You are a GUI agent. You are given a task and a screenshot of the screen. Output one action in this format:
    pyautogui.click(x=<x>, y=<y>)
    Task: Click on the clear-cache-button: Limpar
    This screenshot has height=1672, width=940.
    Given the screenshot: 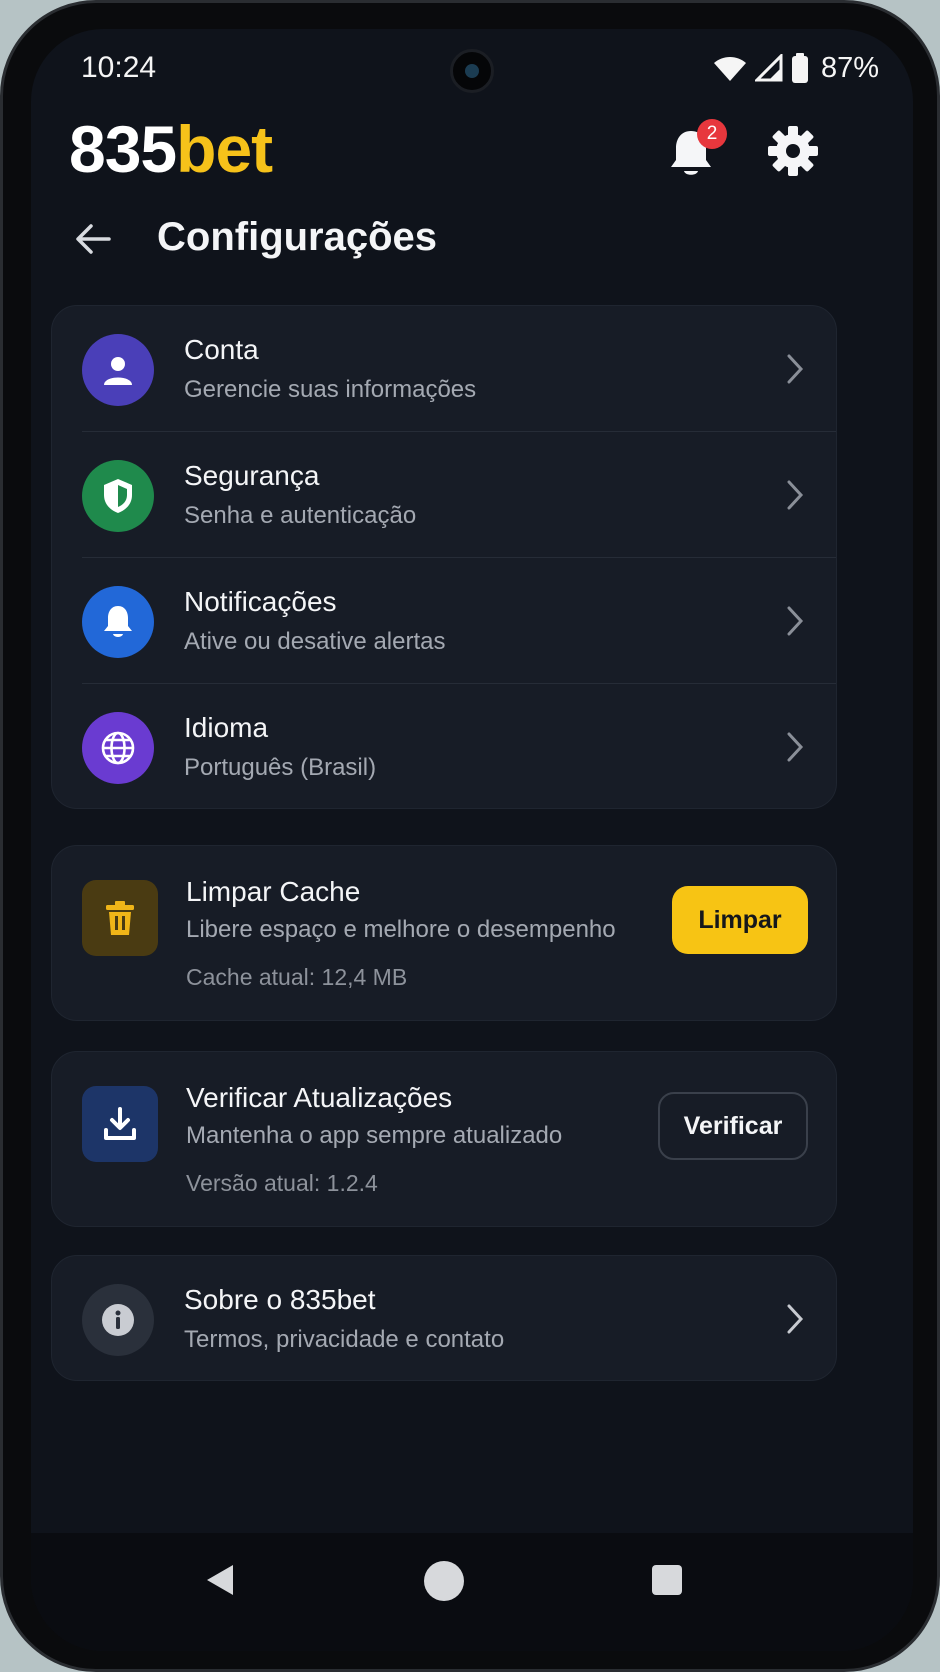 What is the action you would take?
    pyautogui.click(x=740, y=920)
    